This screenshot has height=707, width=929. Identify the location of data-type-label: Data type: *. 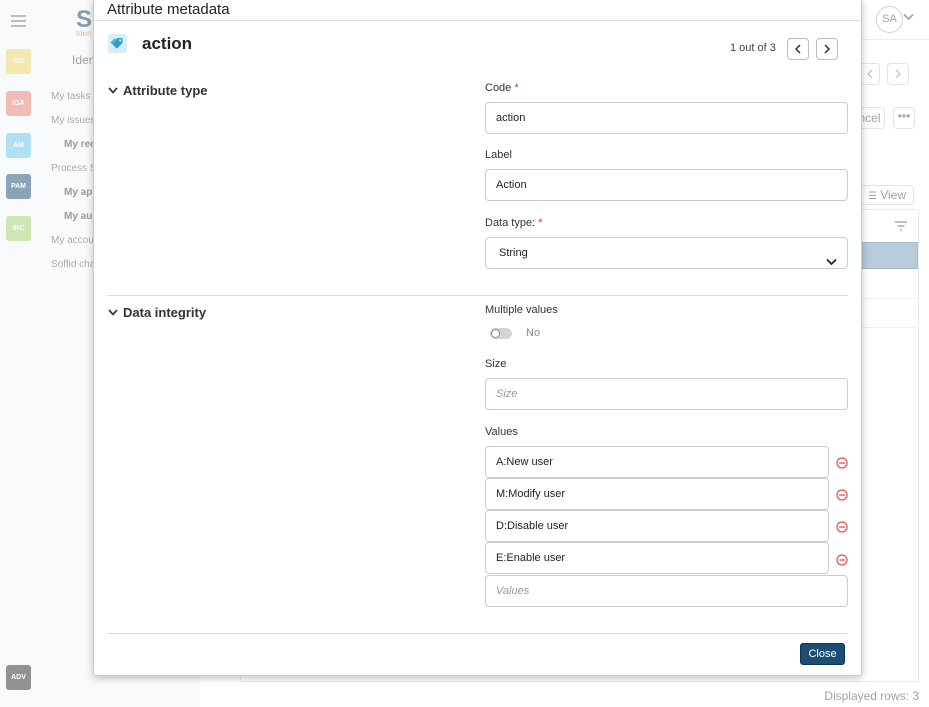
(513, 223).